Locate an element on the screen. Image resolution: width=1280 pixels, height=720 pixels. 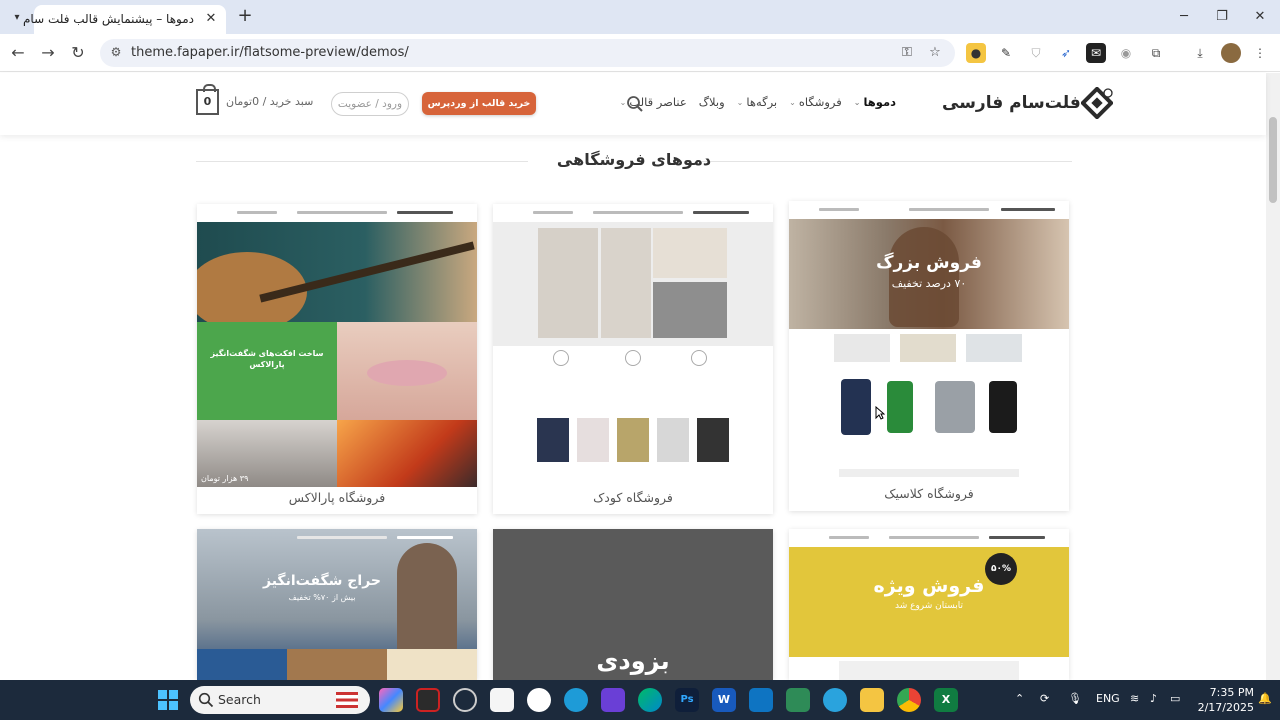
extension-shield-icon: ⛉ is located at coordinates (1036, 53).